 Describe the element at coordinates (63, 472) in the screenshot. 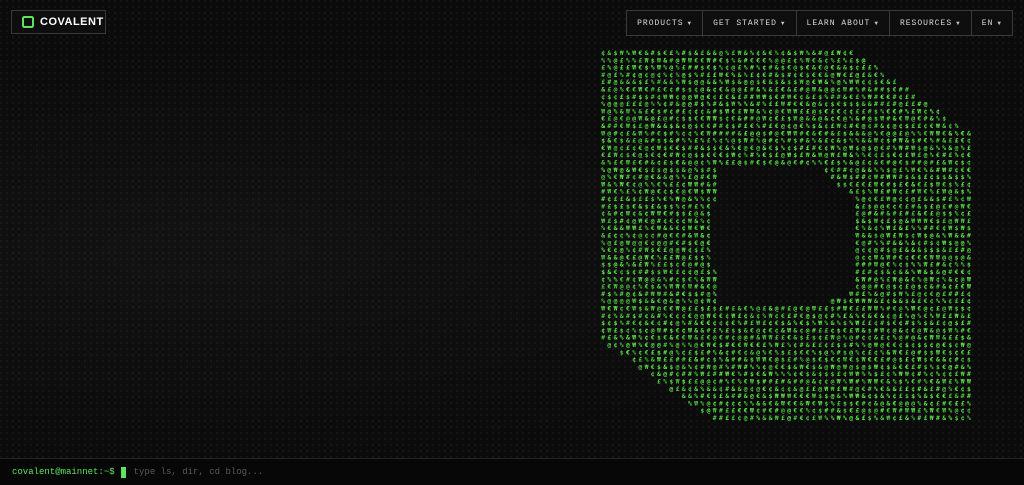

I see `terminal-prompt: covalent@mainnet:~$` at that location.